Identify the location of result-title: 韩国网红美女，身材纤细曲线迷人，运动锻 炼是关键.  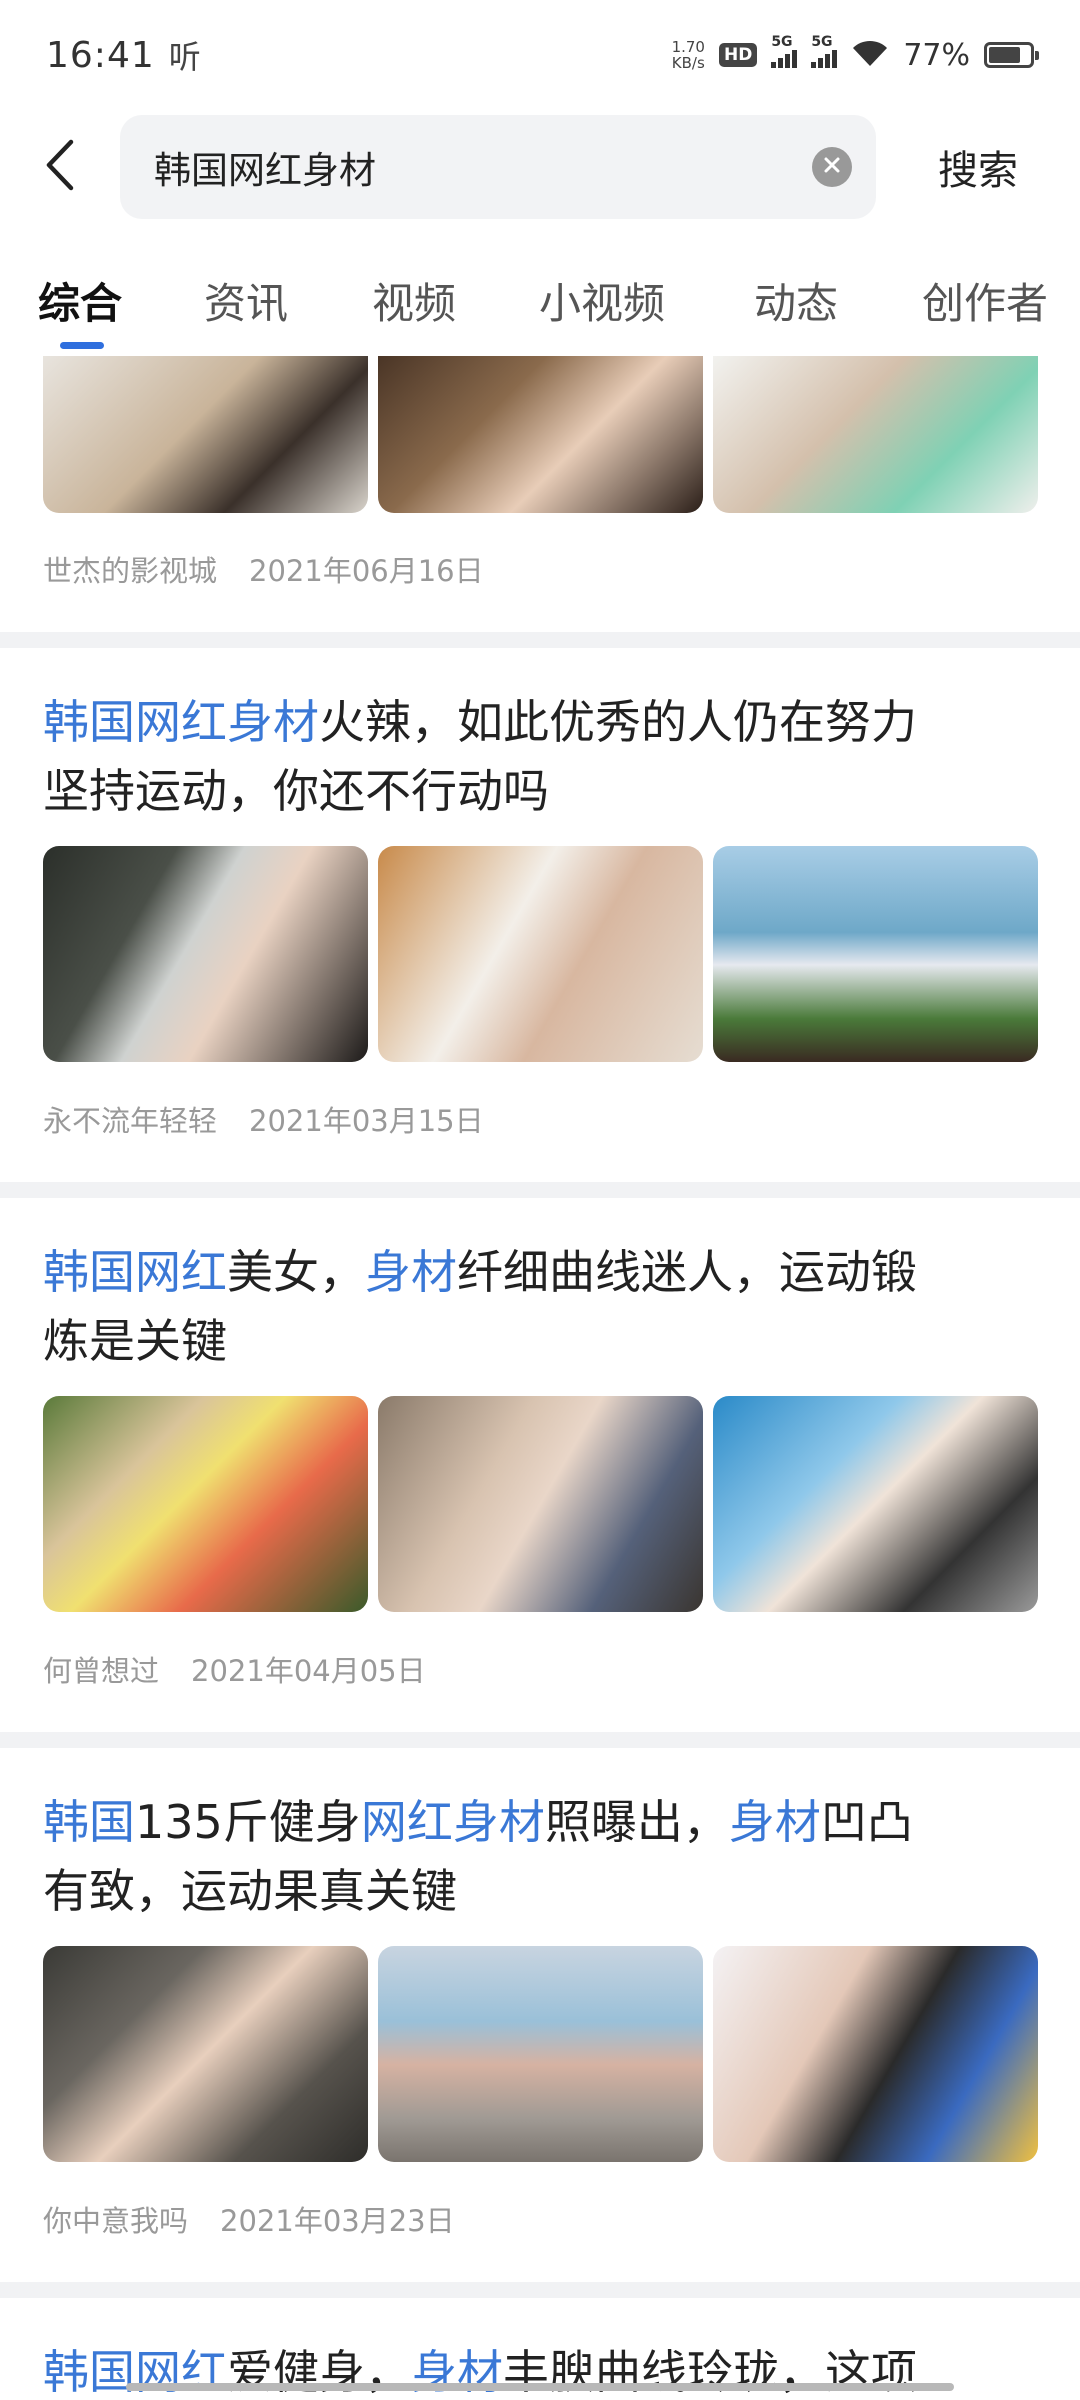
(543, 1307).